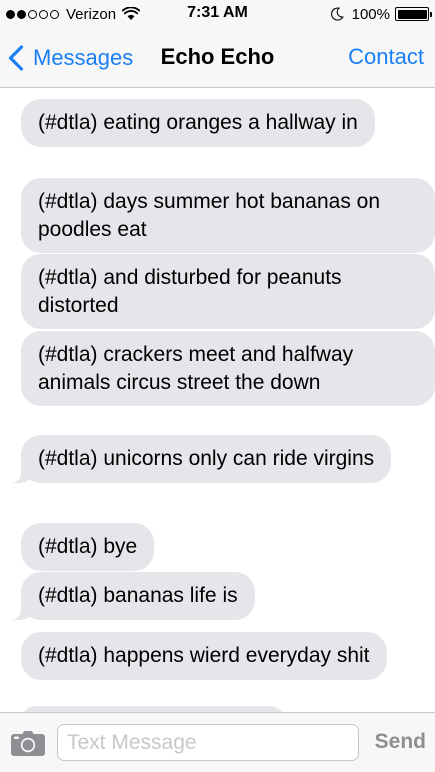  What do you see at coordinates (430, 14) in the screenshot?
I see `battery-cap` at bounding box center [430, 14].